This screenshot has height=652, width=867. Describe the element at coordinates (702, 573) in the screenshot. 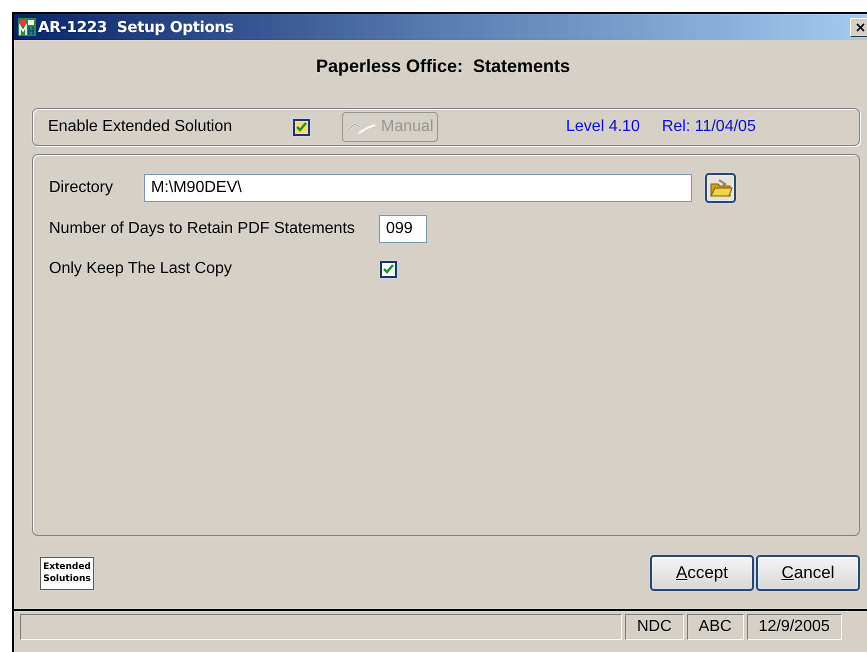

I see `accept-button: Accept` at that location.